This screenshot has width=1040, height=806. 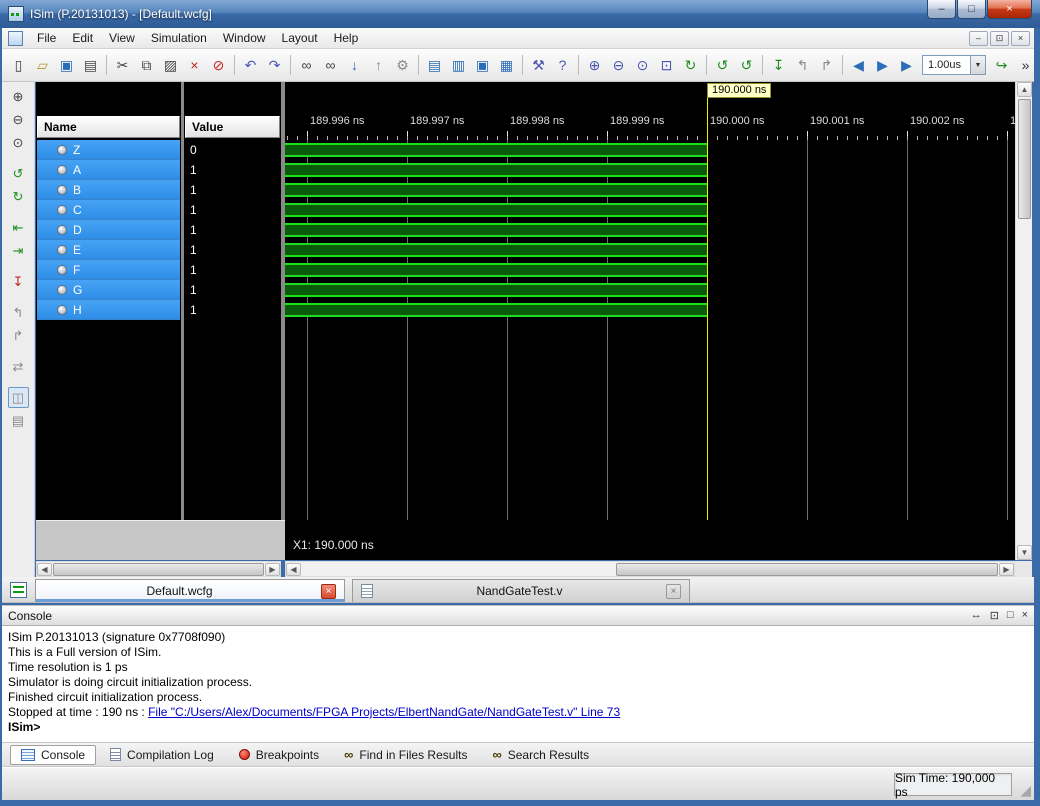 I want to click on tab-breakpoints: Breakpoints, so click(x=279, y=755).